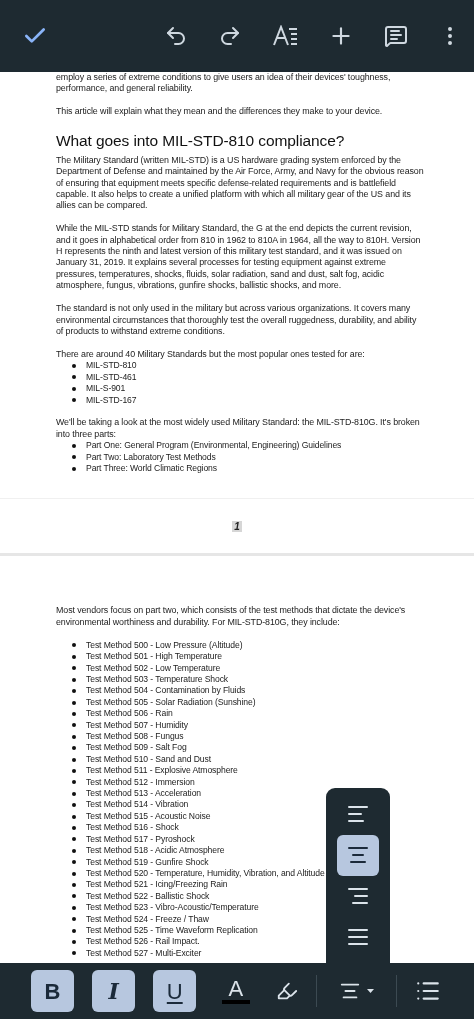 The image size is (474, 1019). Describe the element at coordinates (140, 782) in the screenshot. I see `list-item: Test Method 512 - Immersion` at that location.